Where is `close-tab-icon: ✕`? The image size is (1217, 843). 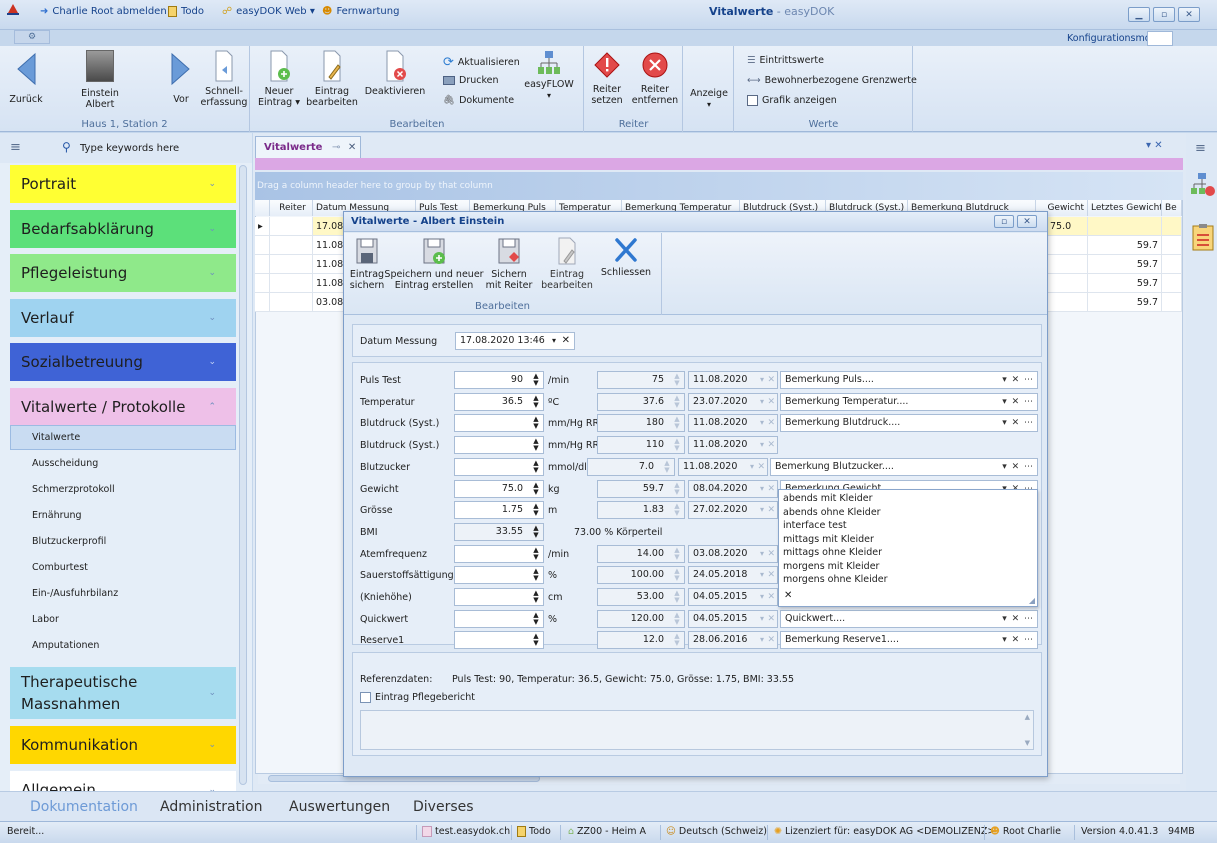 close-tab-icon: ✕ is located at coordinates (352, 147).